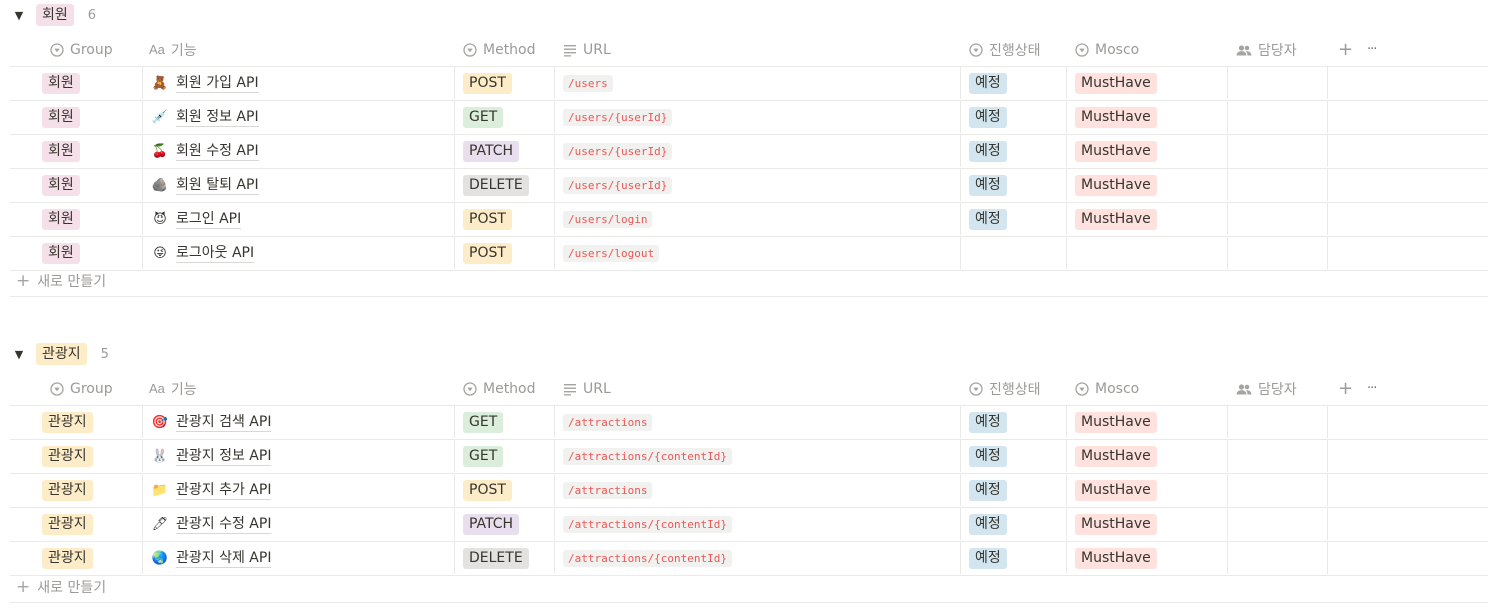  I want to click on table-row: 회원 🧸 회원 가입 API POST/users 예정 MustHave, so click(749, 84).